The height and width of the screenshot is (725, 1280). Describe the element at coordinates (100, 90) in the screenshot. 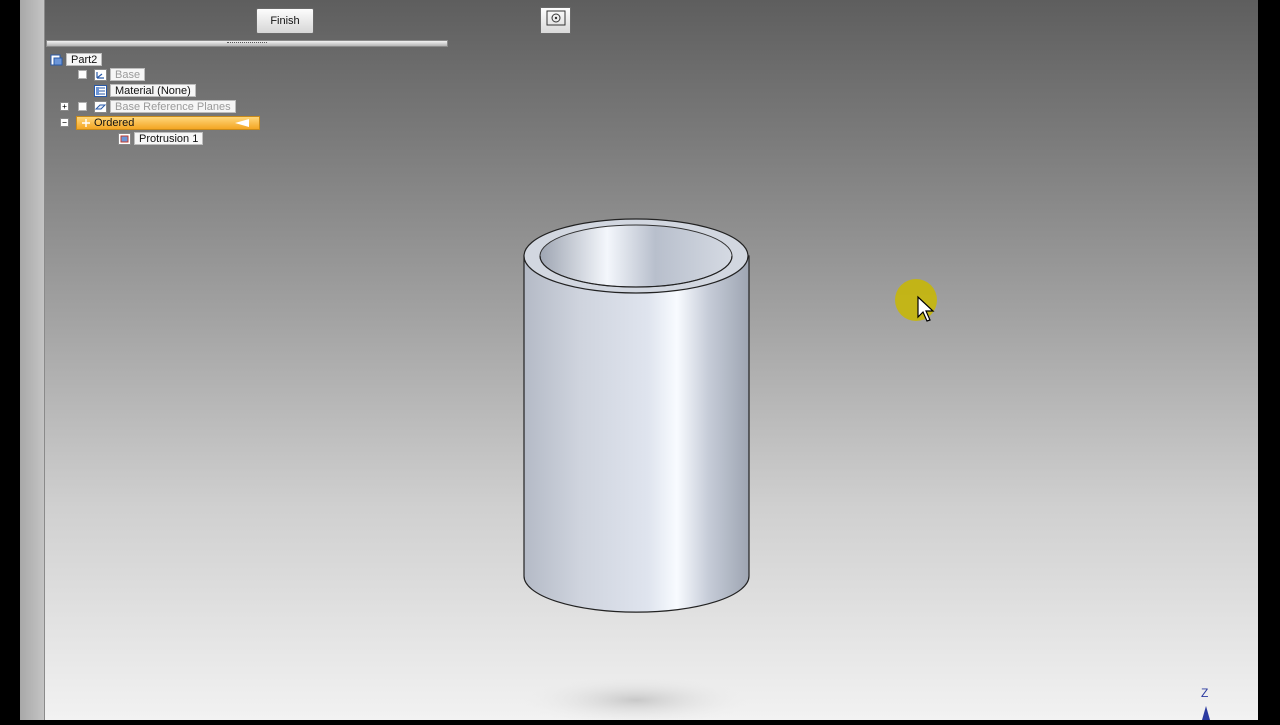

I see `material-table-icon` at that location.